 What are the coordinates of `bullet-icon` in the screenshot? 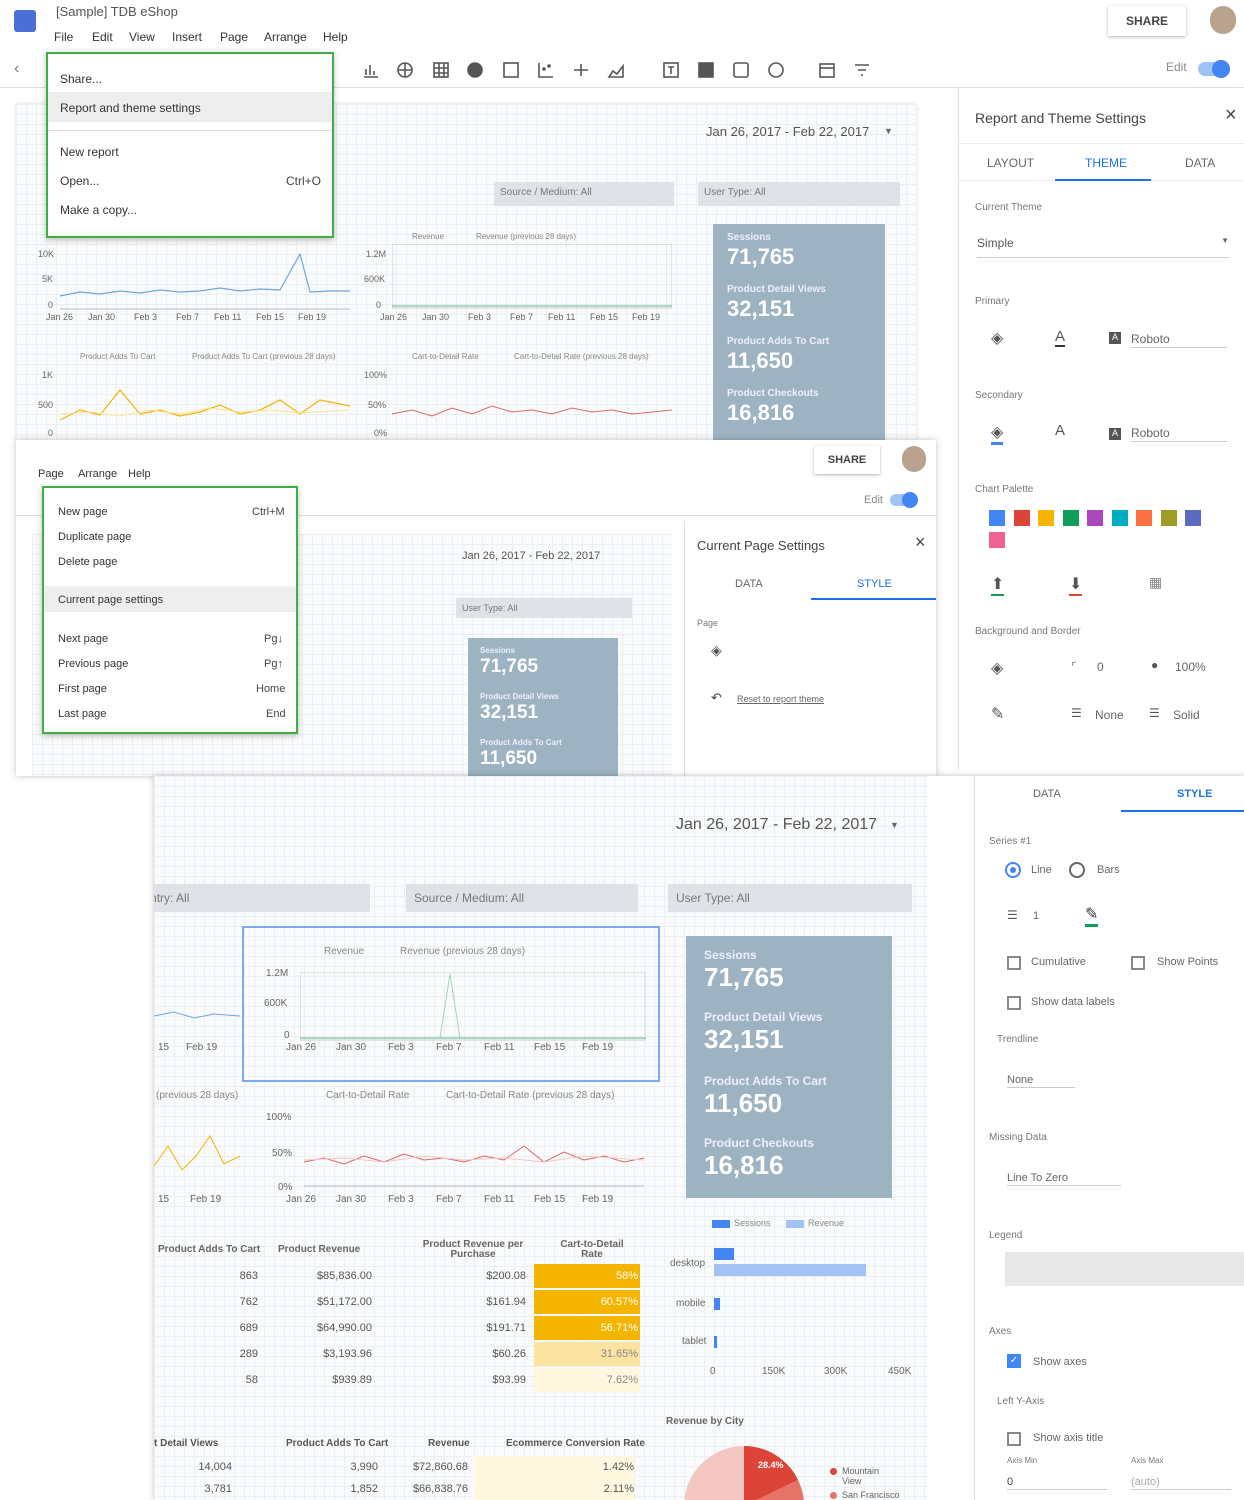 It's located at (581, 70).